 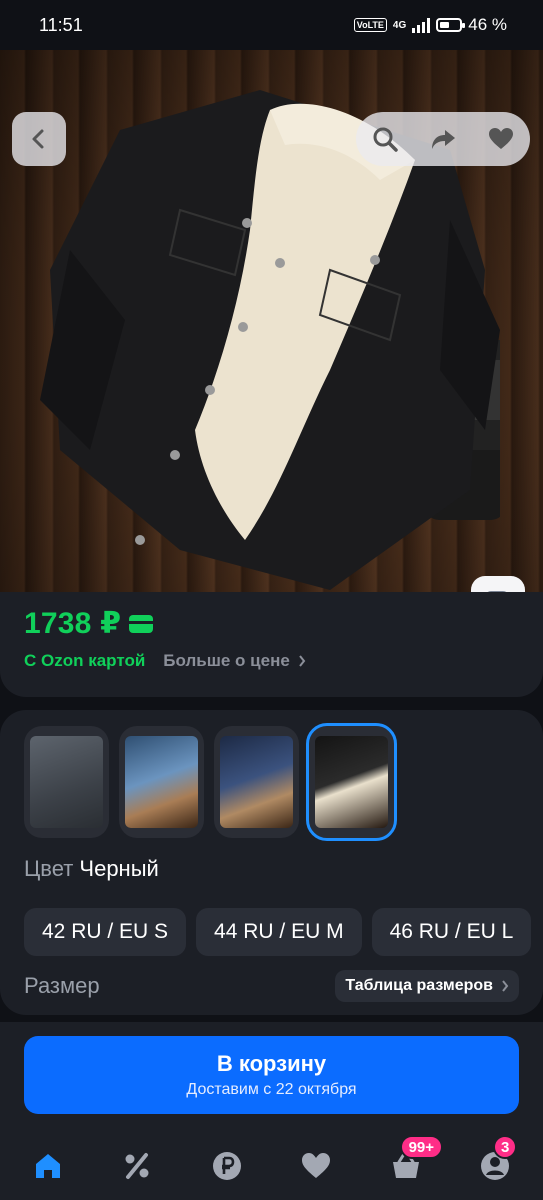 I want to click on search-icon, so click(x=385, y=139).